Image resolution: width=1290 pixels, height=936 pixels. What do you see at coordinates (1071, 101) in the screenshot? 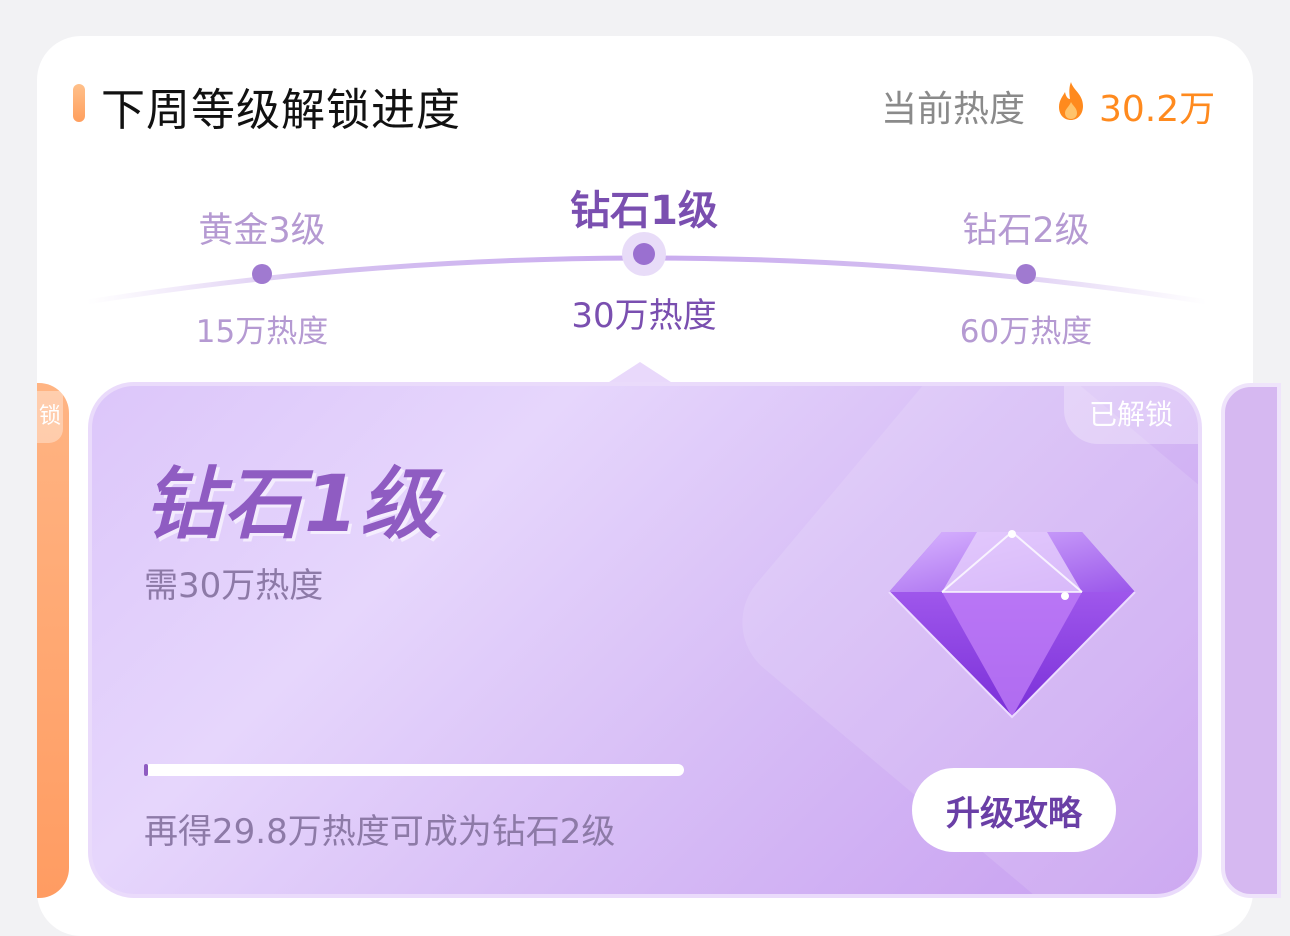
I see `flame-icon` at bounding box center [1071, 101].